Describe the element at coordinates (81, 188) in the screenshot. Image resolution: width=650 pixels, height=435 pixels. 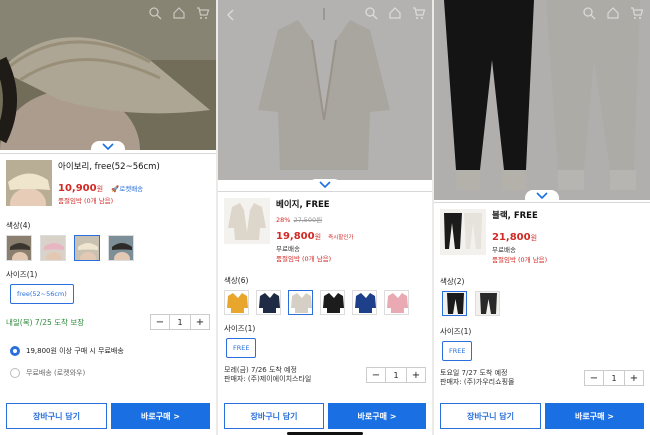
I see `price: 10,900원` at that location.